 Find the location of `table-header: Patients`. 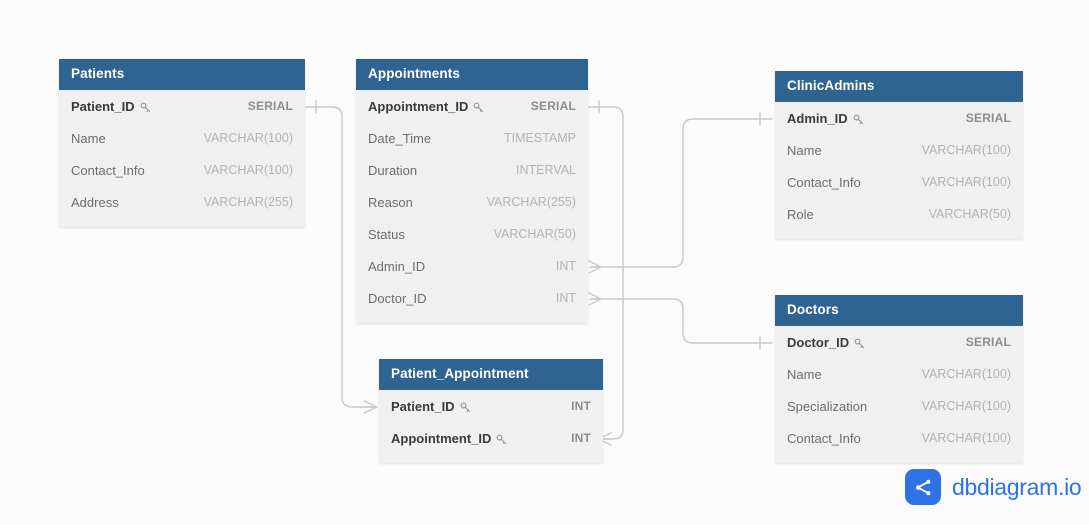

table-header: Patients is located at coordinates (182, 74).